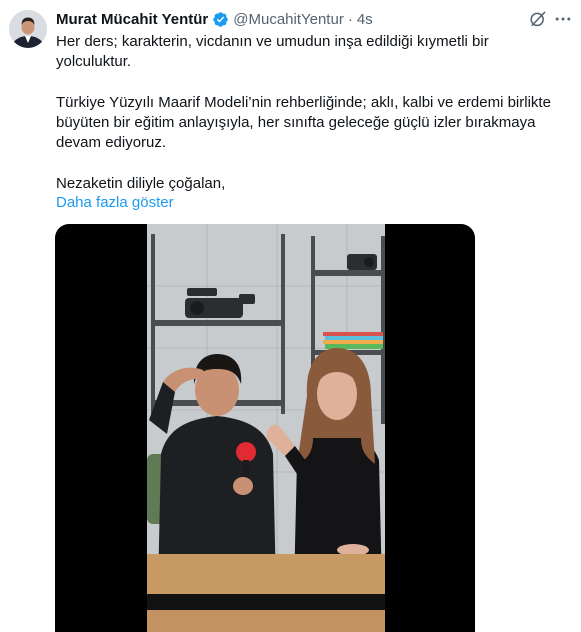 The height and width of the screenshot is (632, 581). What do you see at coordinates (365, 19) in the screenshot?
I see `timestamp: 4s` at bounding box center [365, 19].